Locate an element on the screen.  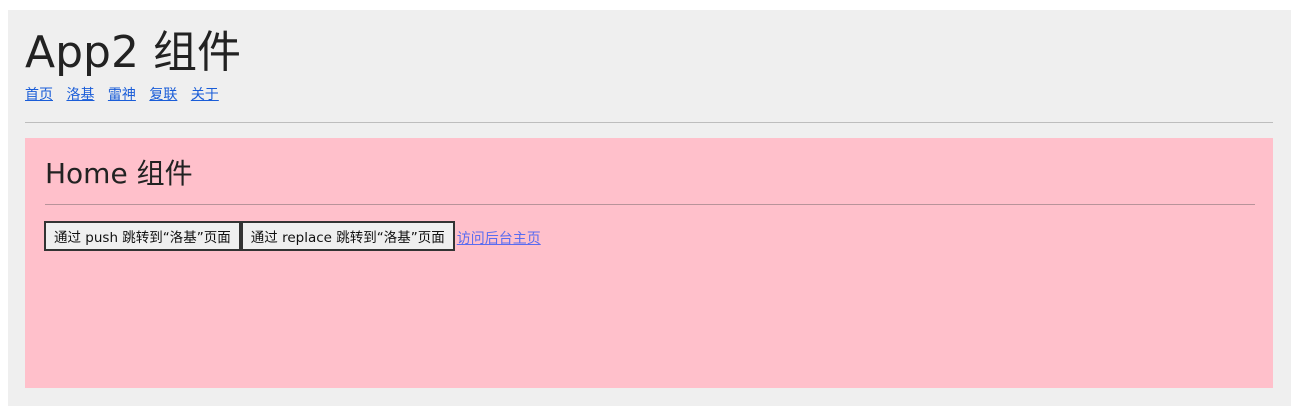
replace-to-loki-button: 通过 replace 跳转到“洛基”页面 is located at coordinates (347, 236).